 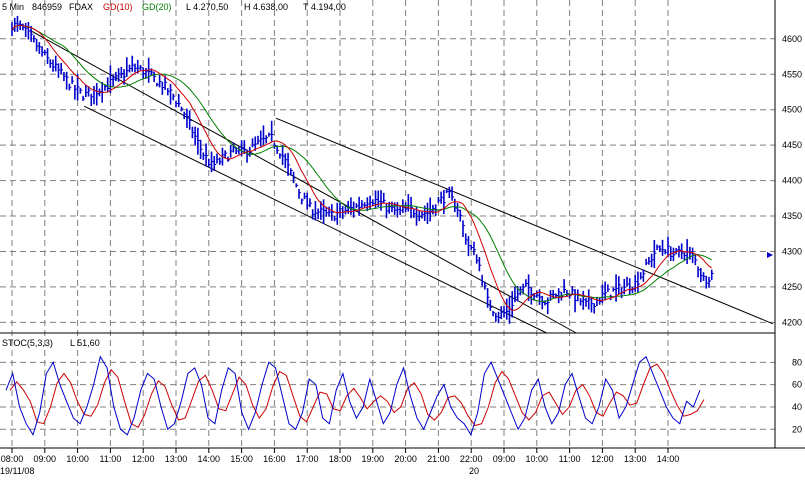 I want to click on ma10-legend: GD(10), so click(x=118, y=7).